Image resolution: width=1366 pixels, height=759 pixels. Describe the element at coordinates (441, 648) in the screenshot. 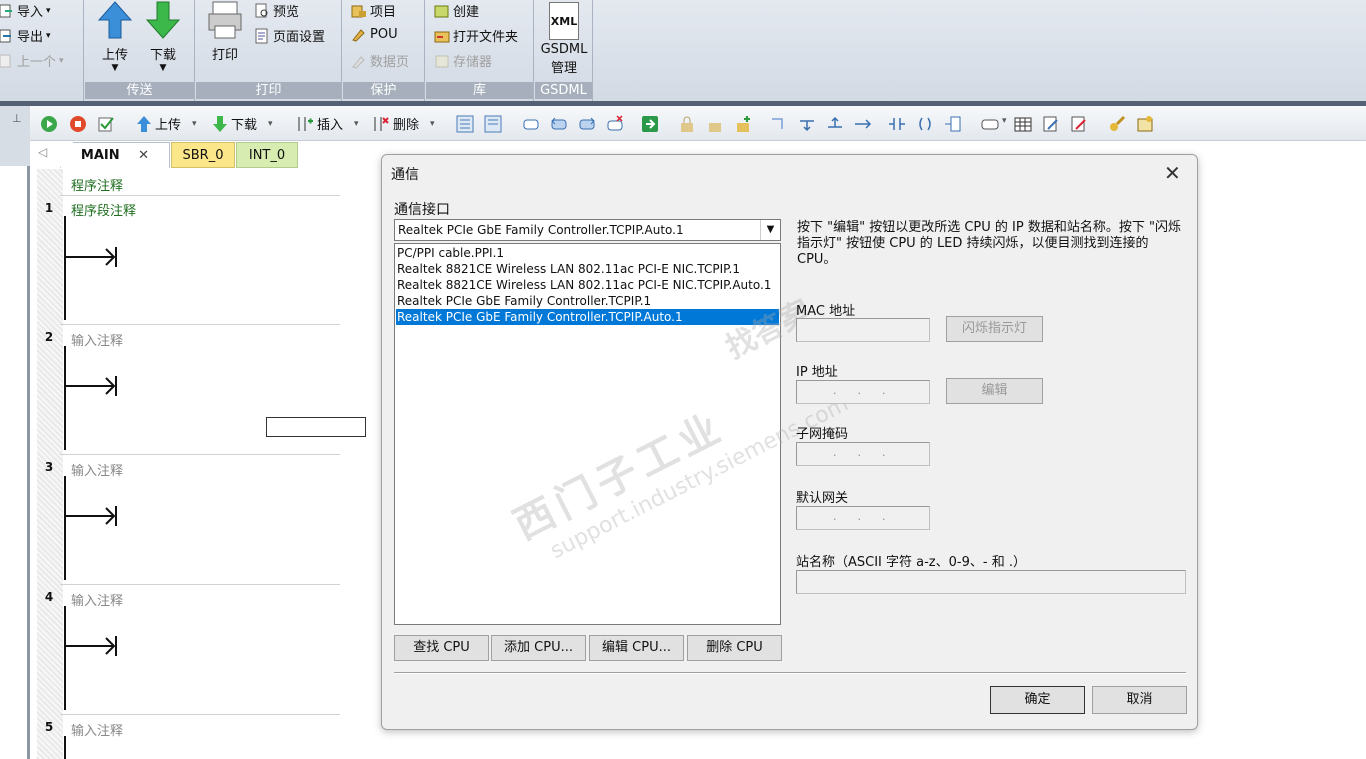

I see `find-cpu-button: 查找 CPU` at that location.